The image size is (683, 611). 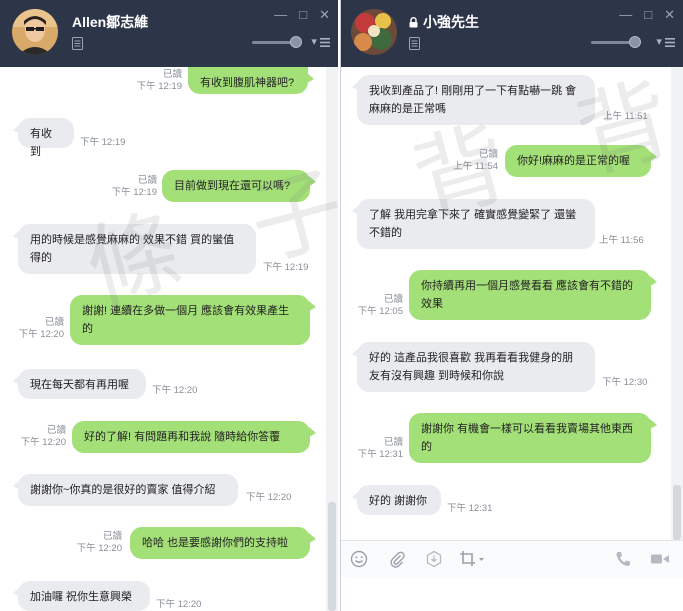 What do you see at coordinates (413, 22) in the screenshot?
I see `lock-icon` at bounding box center [413, 22].